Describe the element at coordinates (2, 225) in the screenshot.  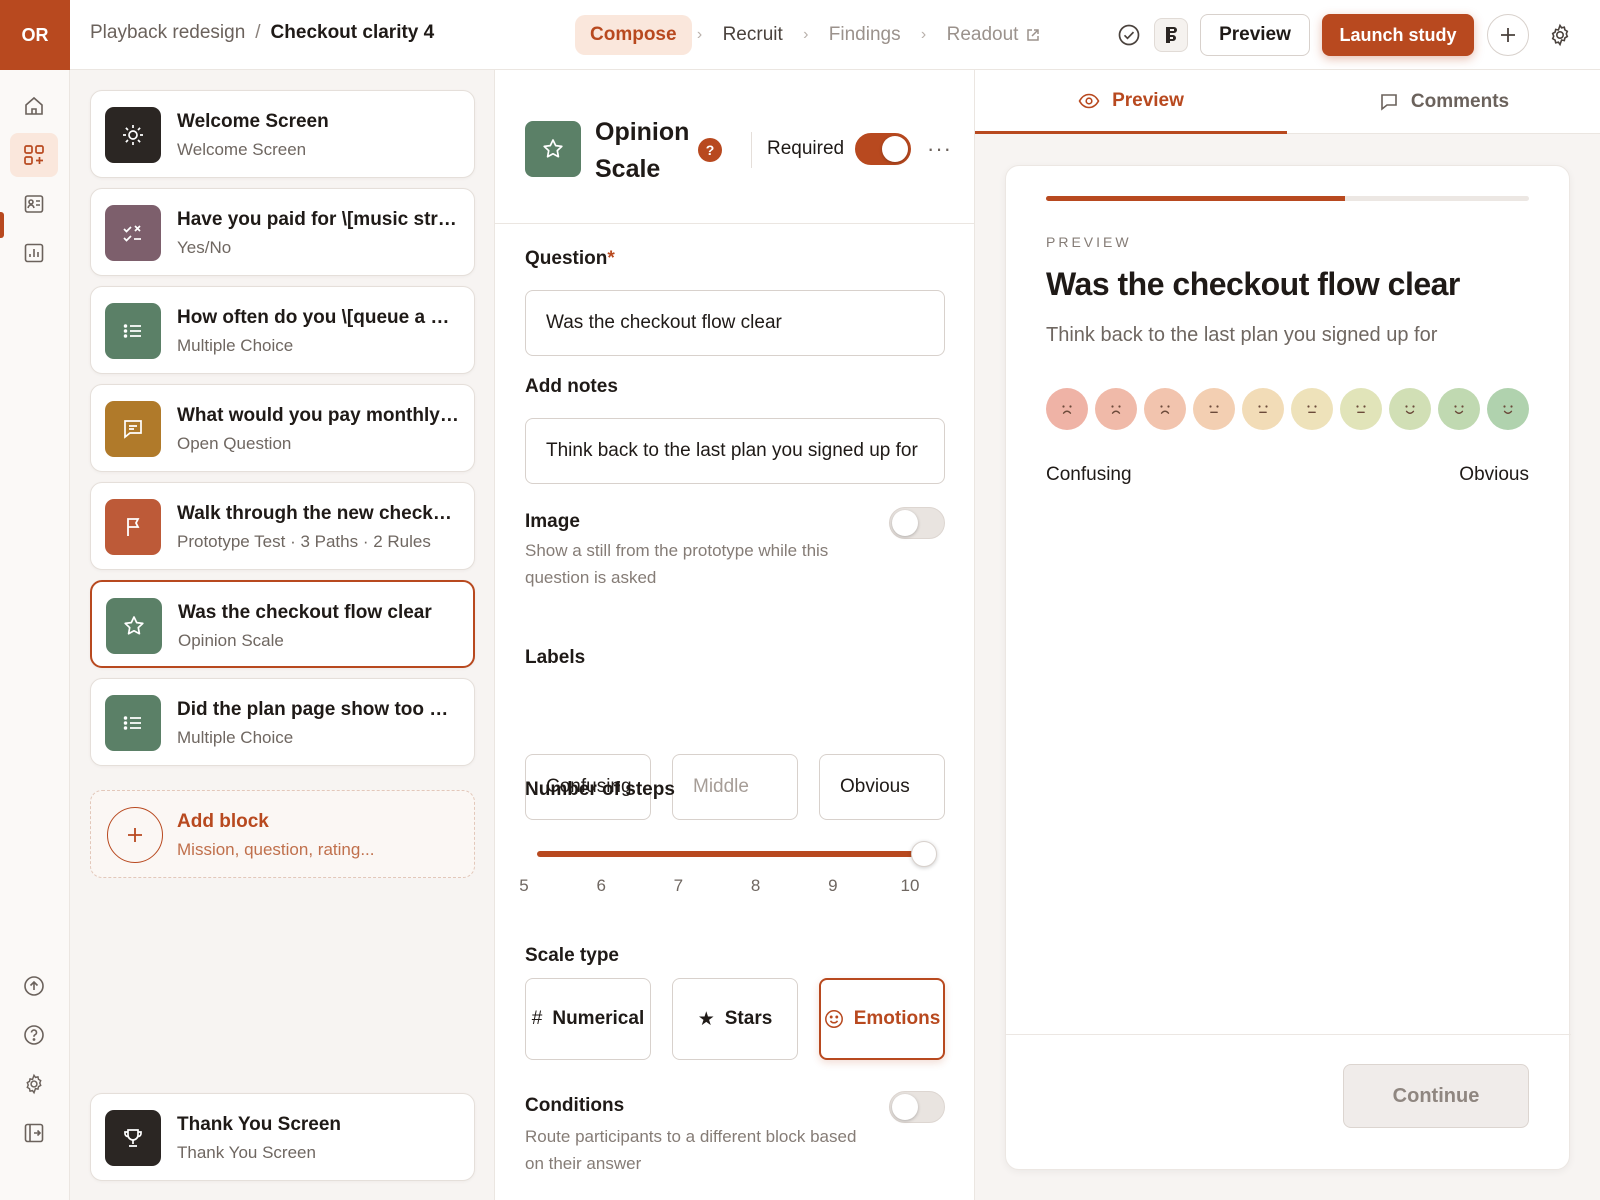
I see `rail-active-marker` at that location.